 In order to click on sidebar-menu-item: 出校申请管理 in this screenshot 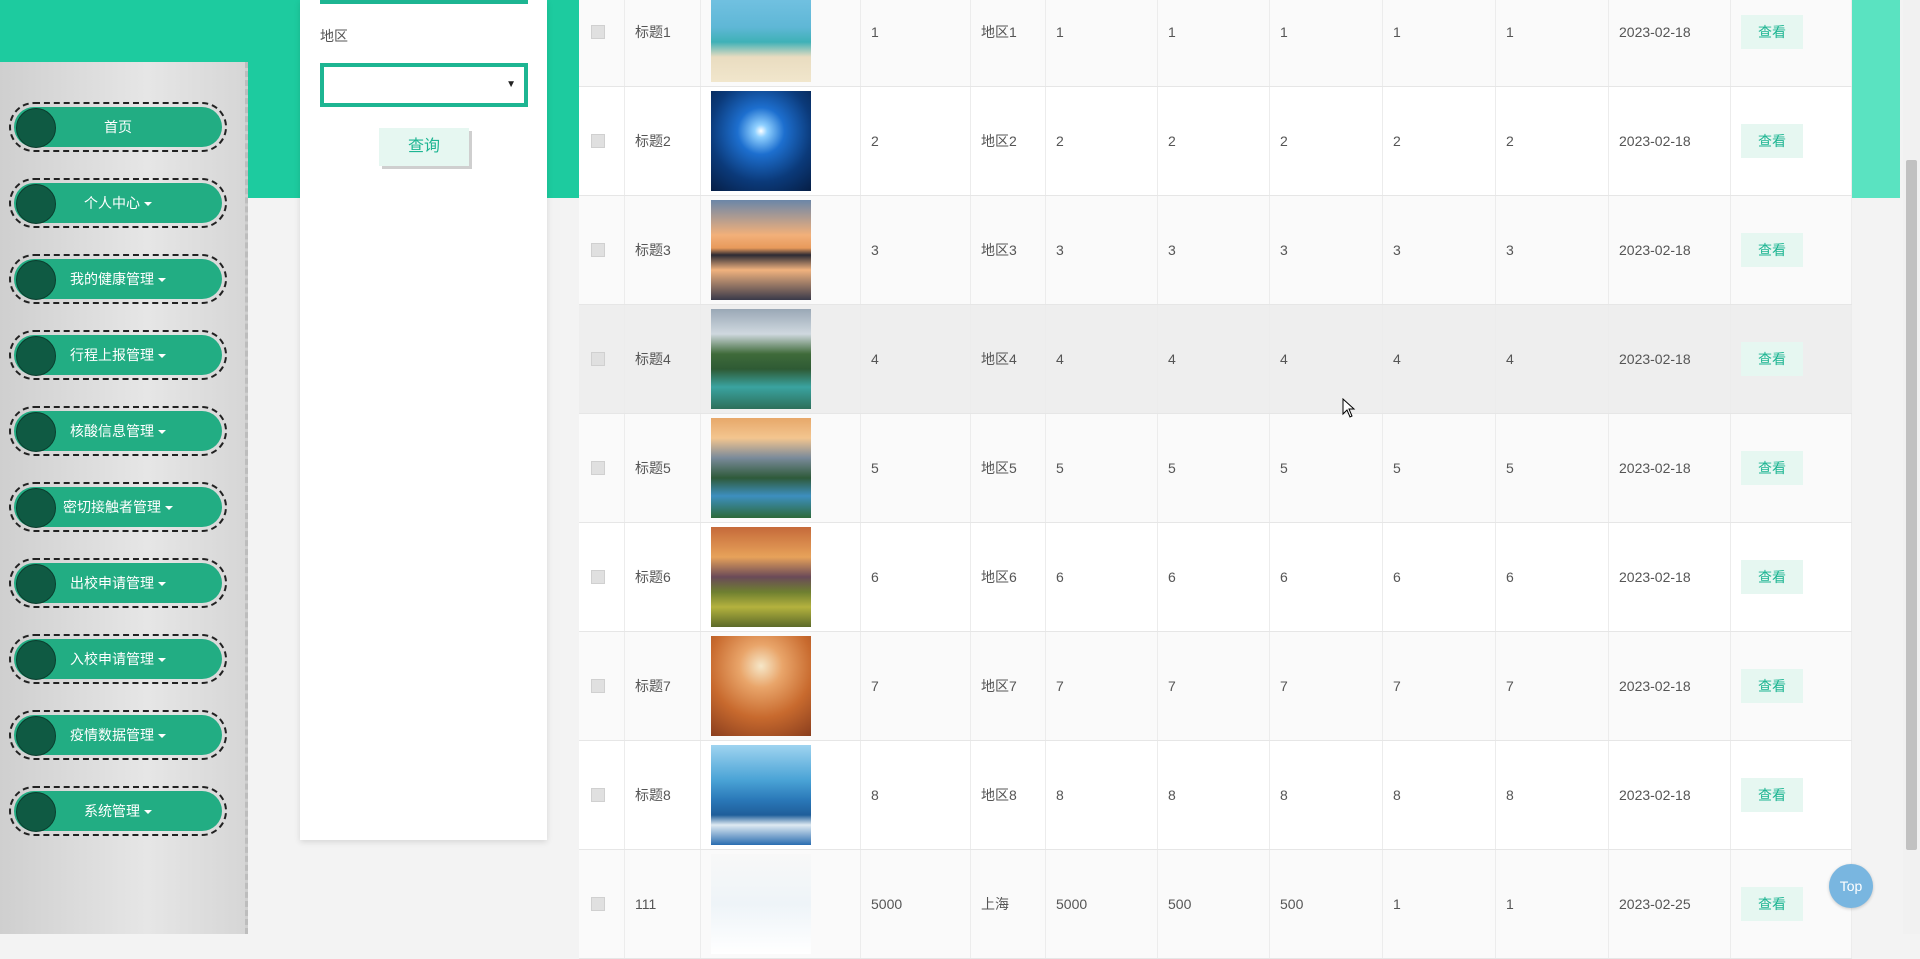, I will do `click(118, 583)`.